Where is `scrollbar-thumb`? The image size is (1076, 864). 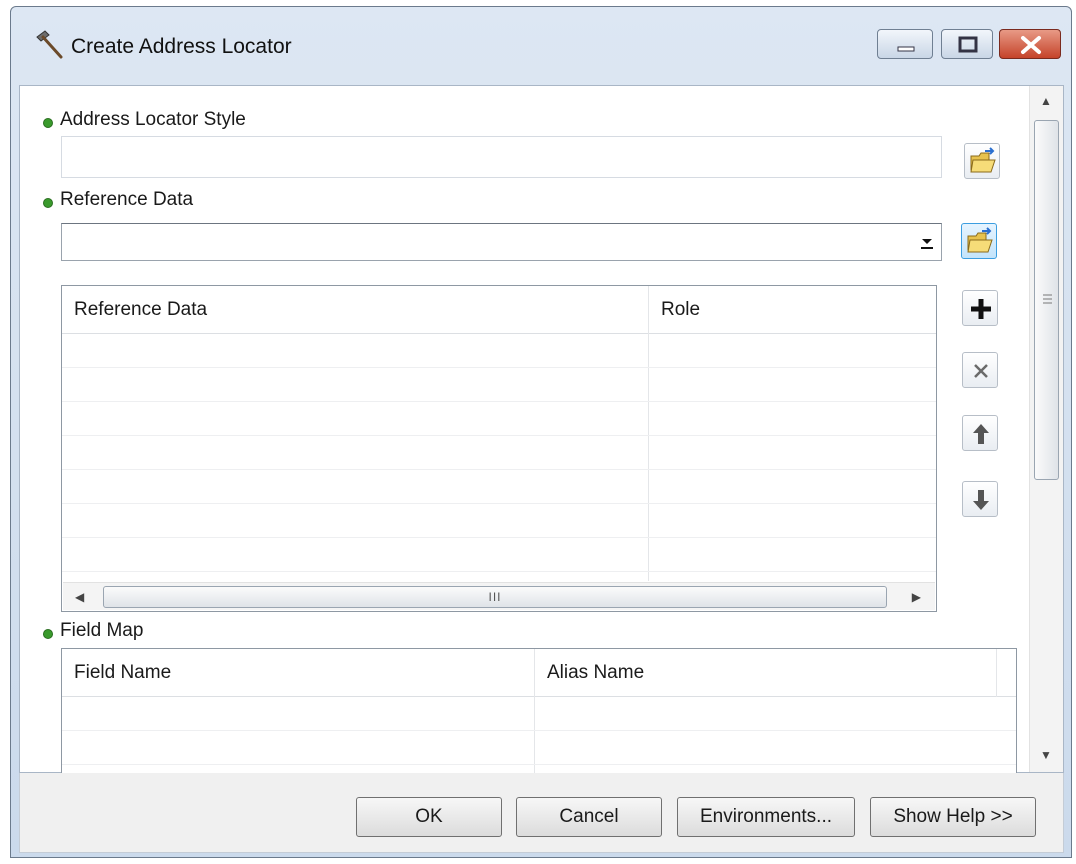
scrollbar-thumb is located at coordinates (1046, 300).